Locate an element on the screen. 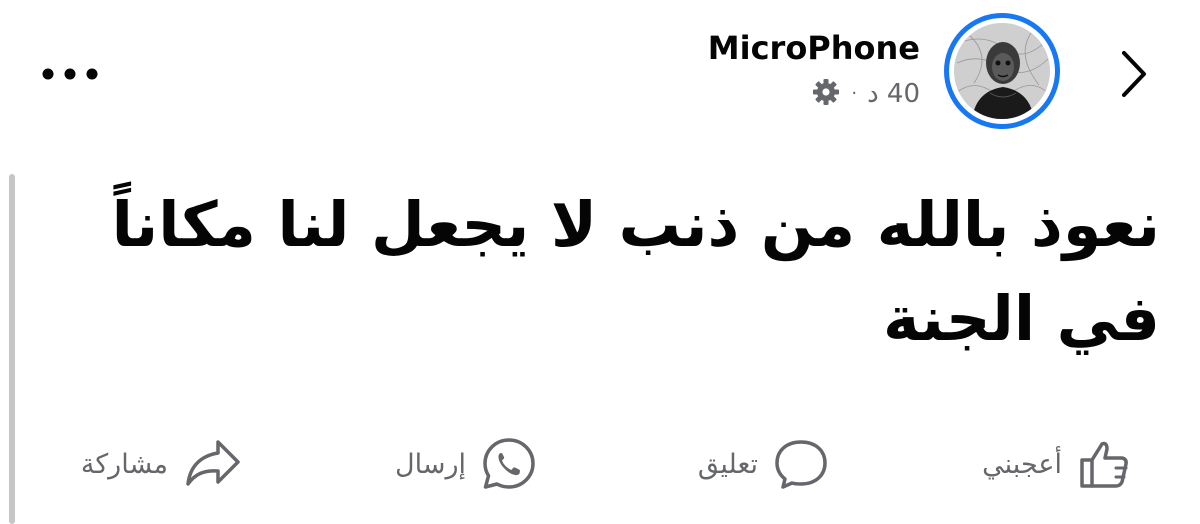 This screenshot has width=1200, height=524. more-dots-icon is located at coordinates (70, 74).